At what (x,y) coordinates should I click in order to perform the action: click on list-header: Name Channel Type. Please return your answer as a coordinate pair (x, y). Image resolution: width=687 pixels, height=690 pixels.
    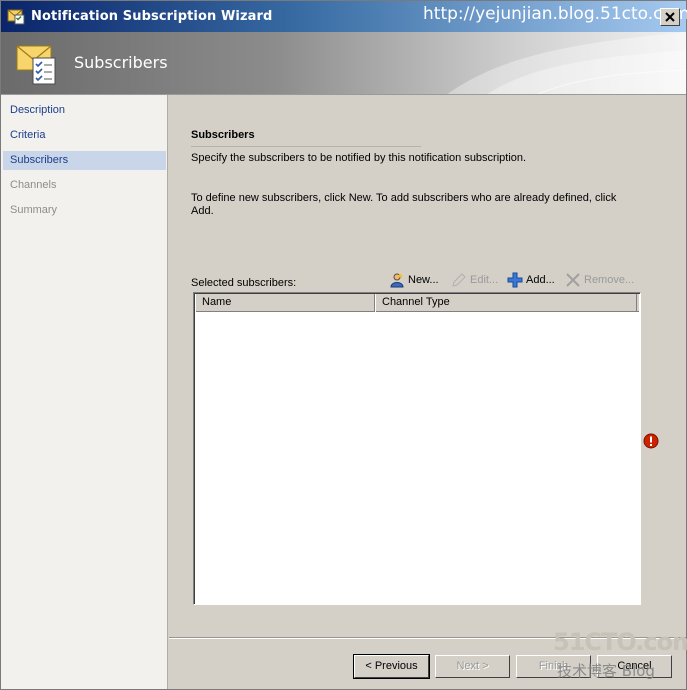
    Looking at the image, I should click on (417, 303).